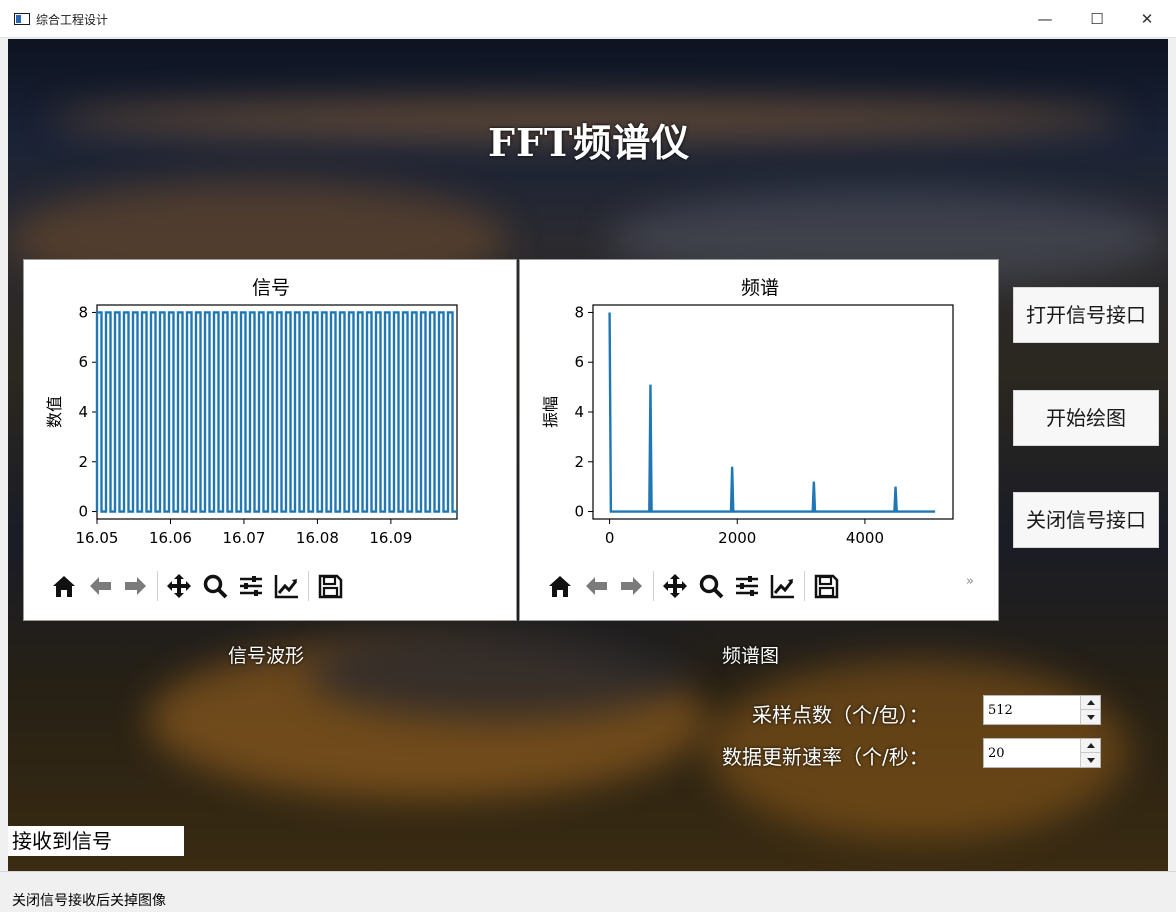 The height and width of the screenshot is (912, 1176). I want to click on spectrum-caption: 频谱图, so click(751, 656).